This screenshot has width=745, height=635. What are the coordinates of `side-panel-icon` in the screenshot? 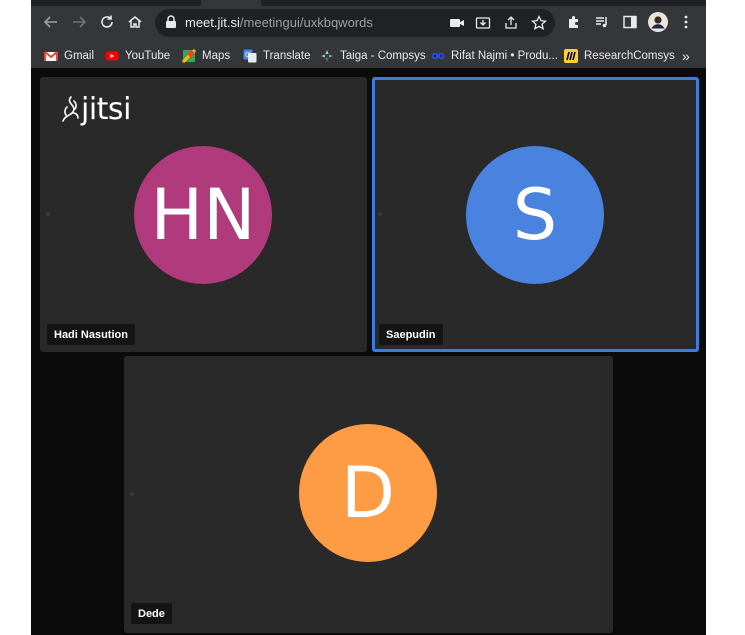 It's located at (630, 22).